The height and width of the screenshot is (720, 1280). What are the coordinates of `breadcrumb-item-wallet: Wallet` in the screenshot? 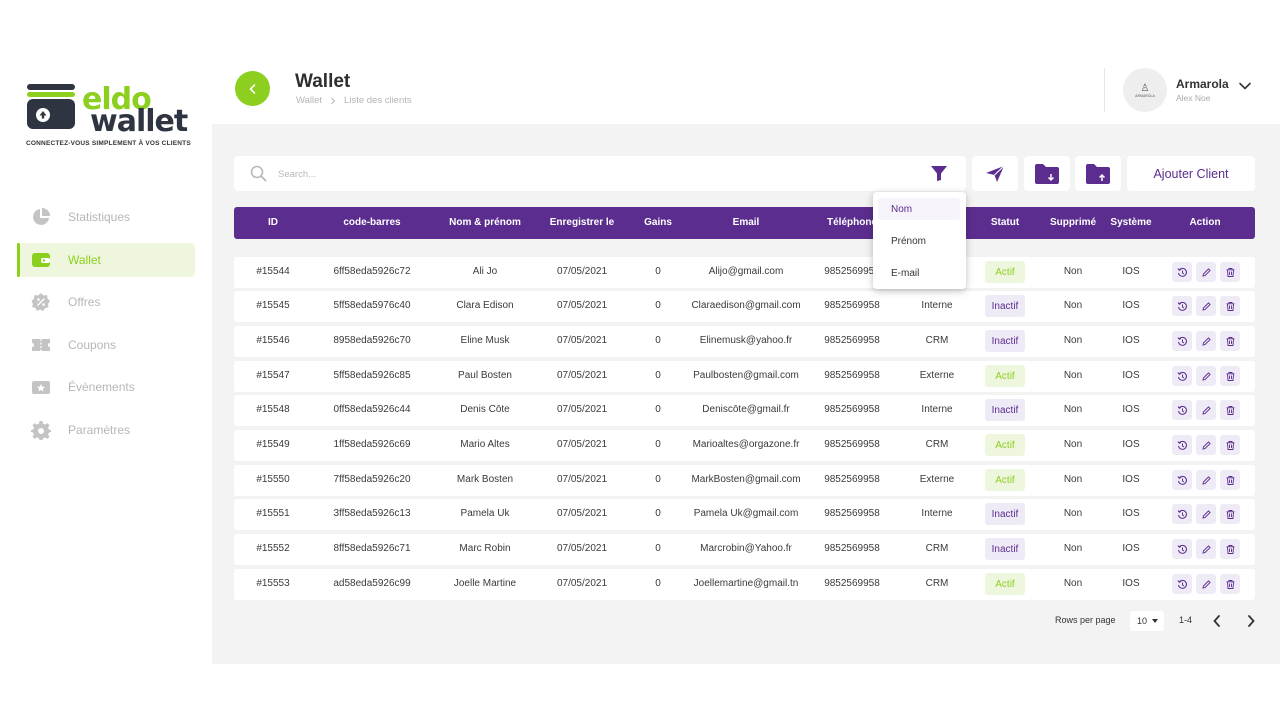 It's located at (309, 100).